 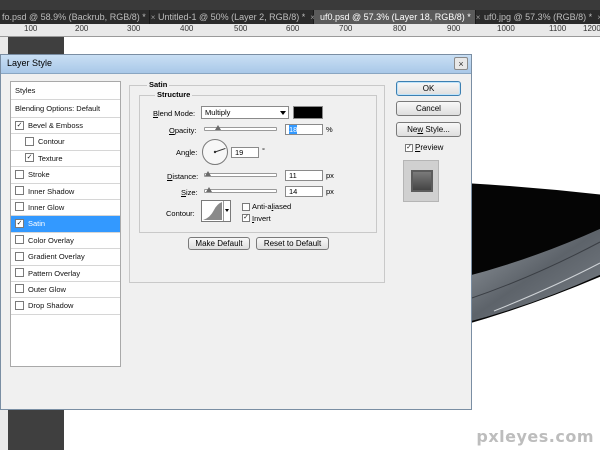 What do you see at coordinates (29, 158) in the screenshot?
I see `texture-checkbox: ✓` at bounding box center [29, 158].